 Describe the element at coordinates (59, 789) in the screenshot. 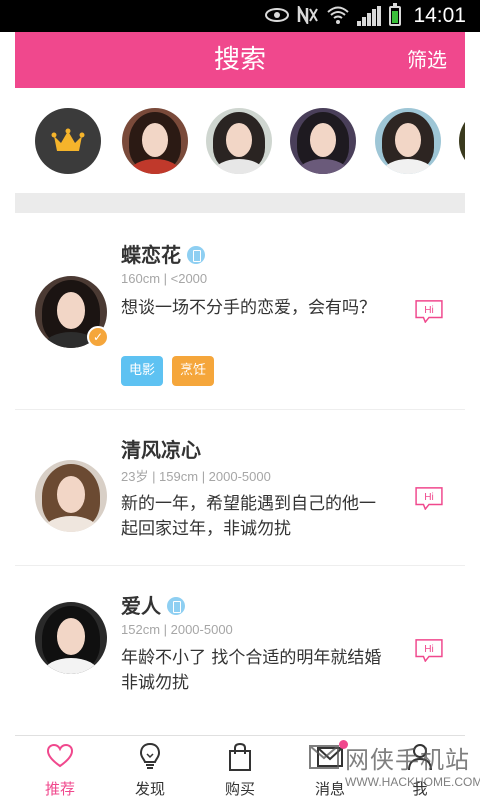

I see `tab-label: 推荐` at that location.